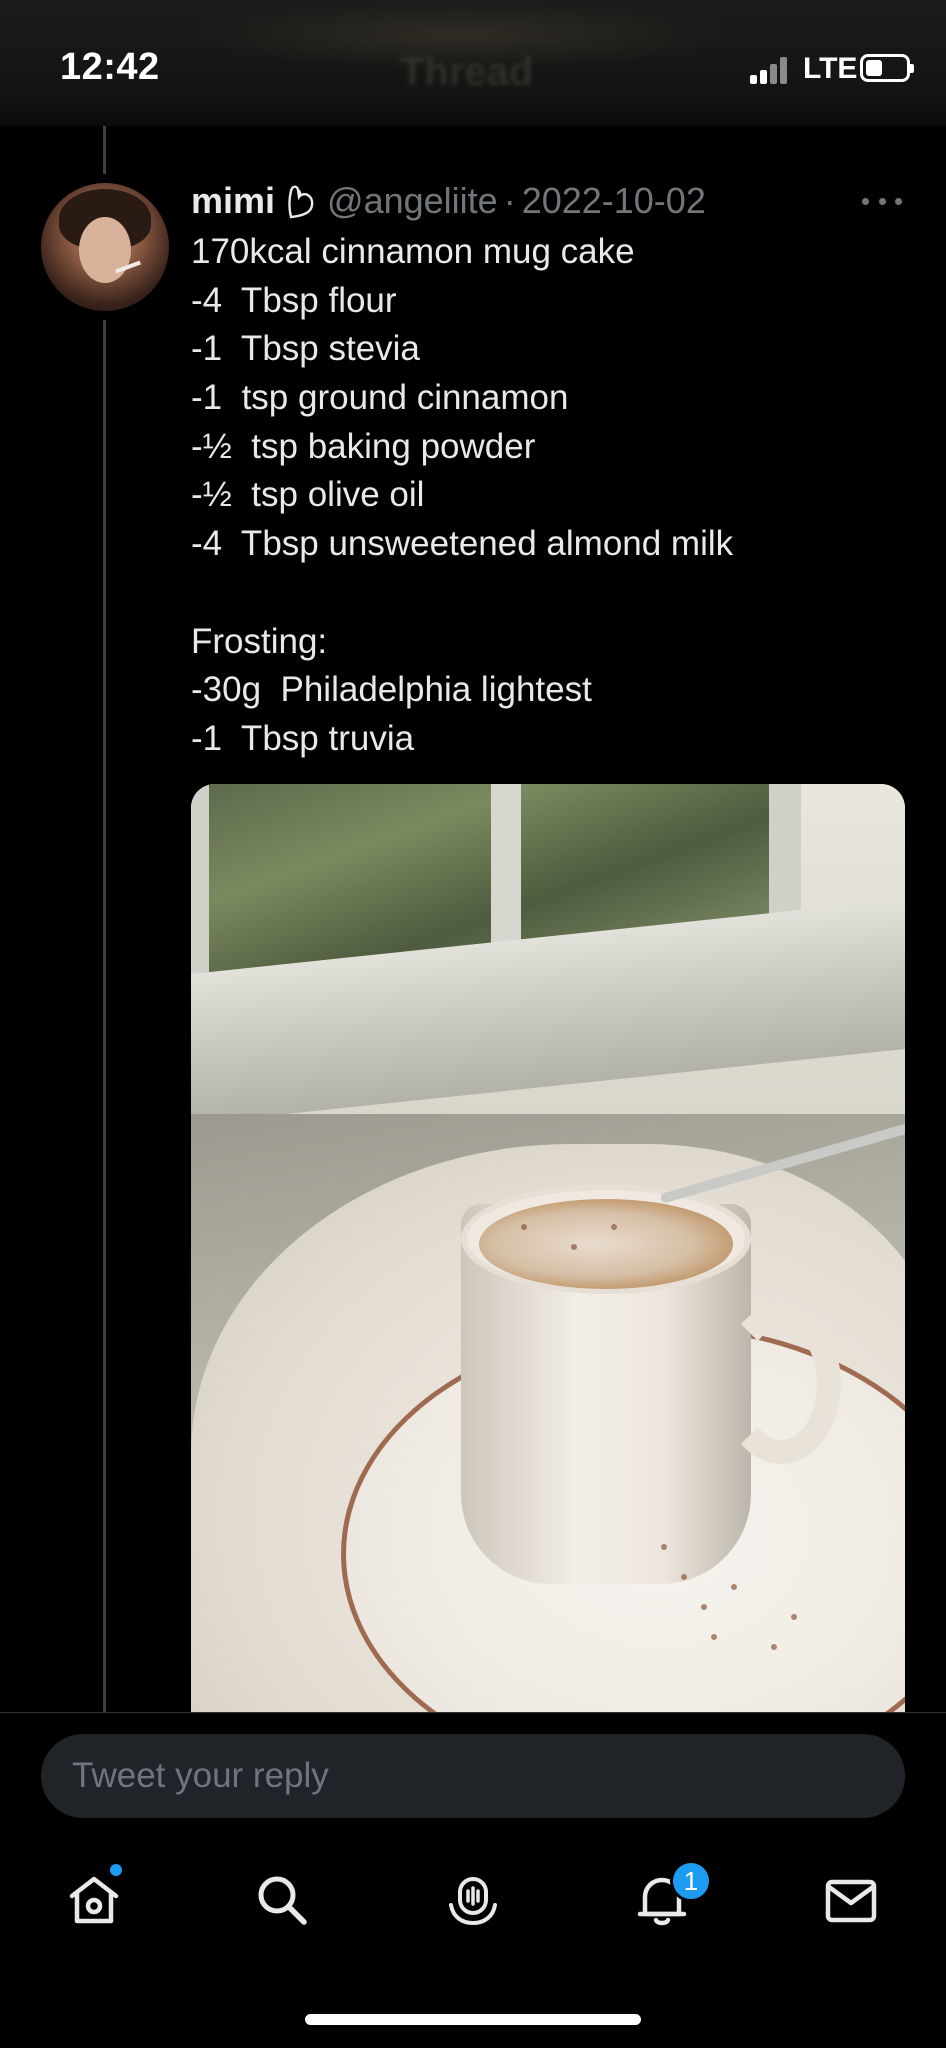  I want to click on tweet-line: -4 Tbsp unsweetened almond milk, so click(462, 544).